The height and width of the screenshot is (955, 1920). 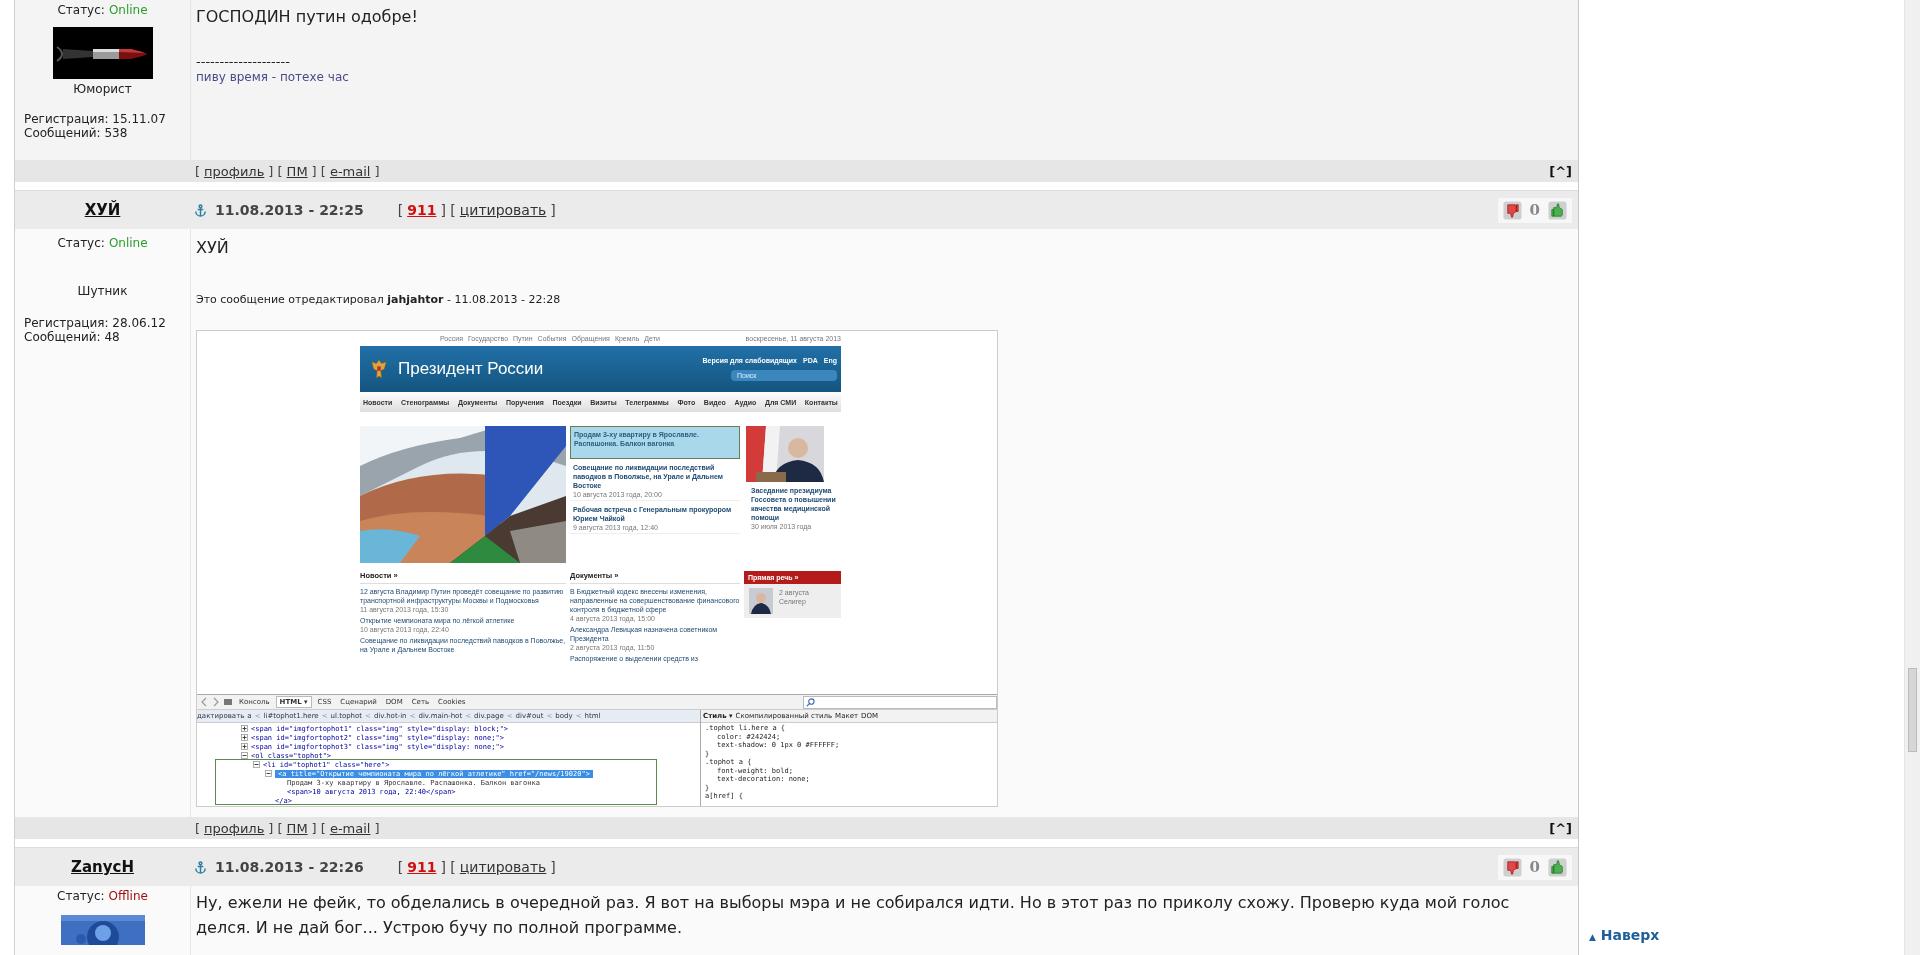 I want to click on user-rank: Шутник, so click(x=102, y=291).